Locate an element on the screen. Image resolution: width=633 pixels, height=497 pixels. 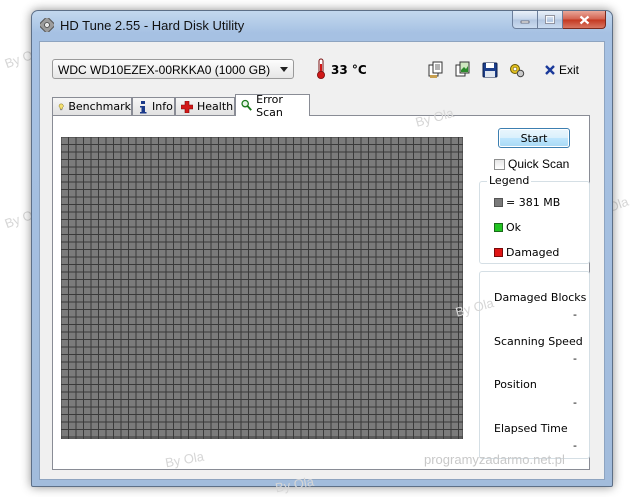
tab-health: Health is located at coordinates (205, 106).